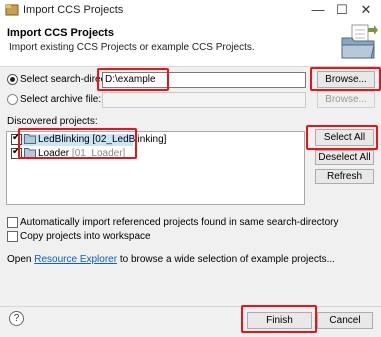 This screenshot has height=337, width=381. Describe the element at coordinates (12, 236) in the screenshot. I see `copy-into-workspace-checkbox` at that location.